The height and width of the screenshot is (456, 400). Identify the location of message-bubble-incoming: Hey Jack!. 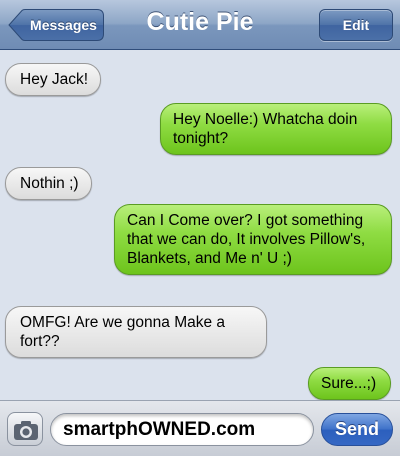
(53, 79).